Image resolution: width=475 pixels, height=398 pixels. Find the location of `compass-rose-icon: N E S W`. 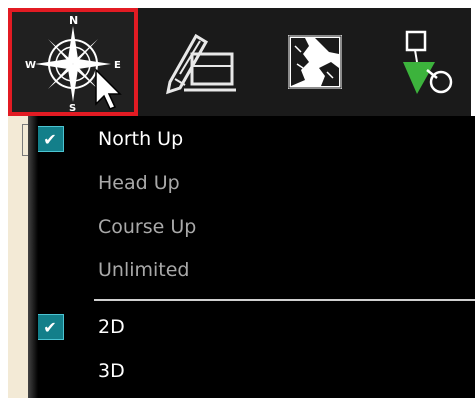

compass-rose-icon: N E S W is located at coordinates (73, 63).